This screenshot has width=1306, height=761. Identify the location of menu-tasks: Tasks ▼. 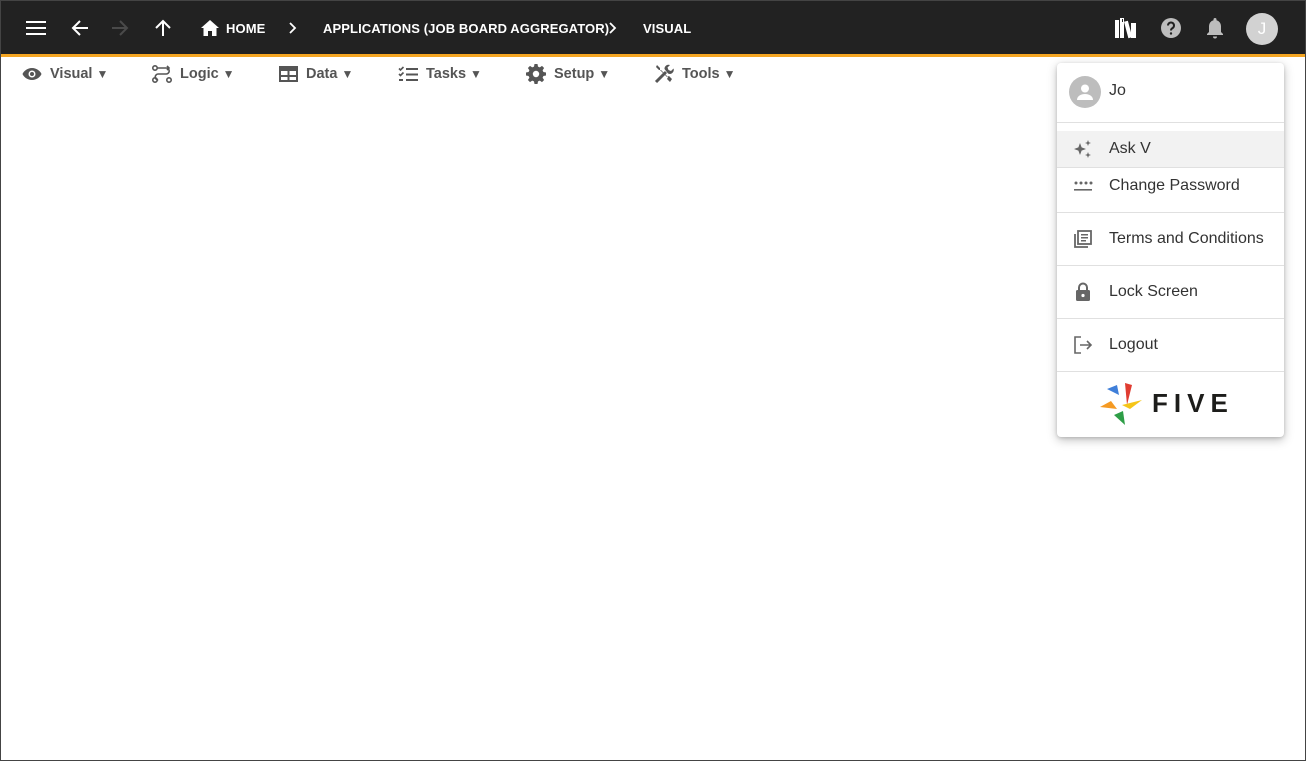
(440, 74).